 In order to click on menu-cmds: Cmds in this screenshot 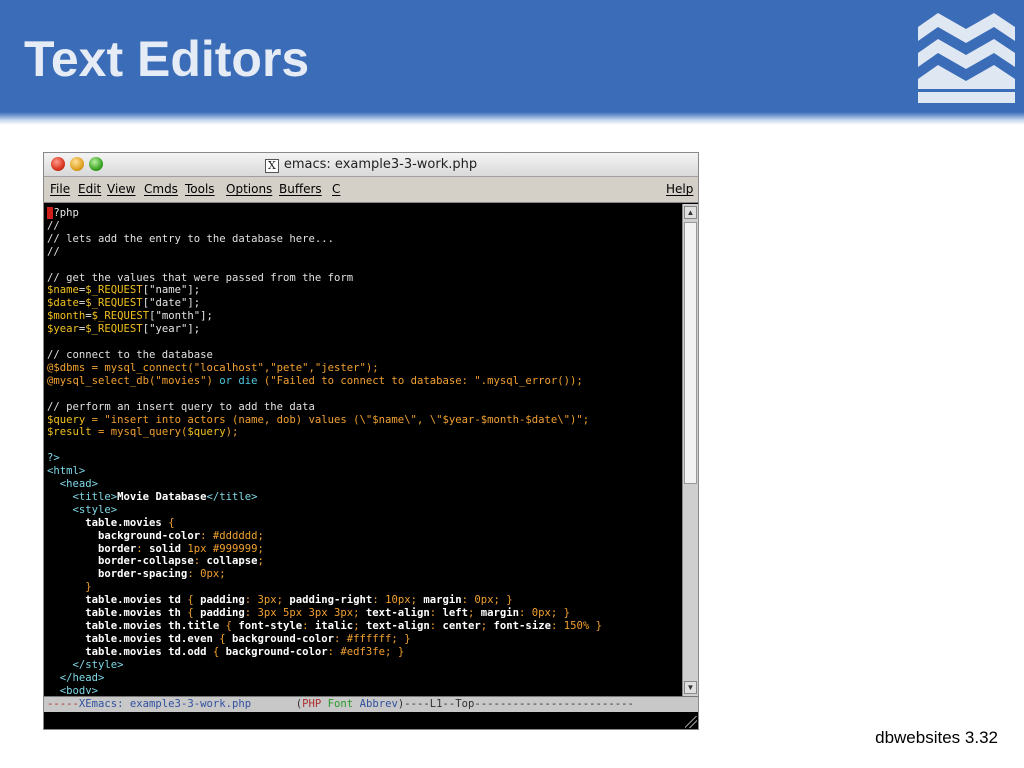, I will do `click(161, 189)`.